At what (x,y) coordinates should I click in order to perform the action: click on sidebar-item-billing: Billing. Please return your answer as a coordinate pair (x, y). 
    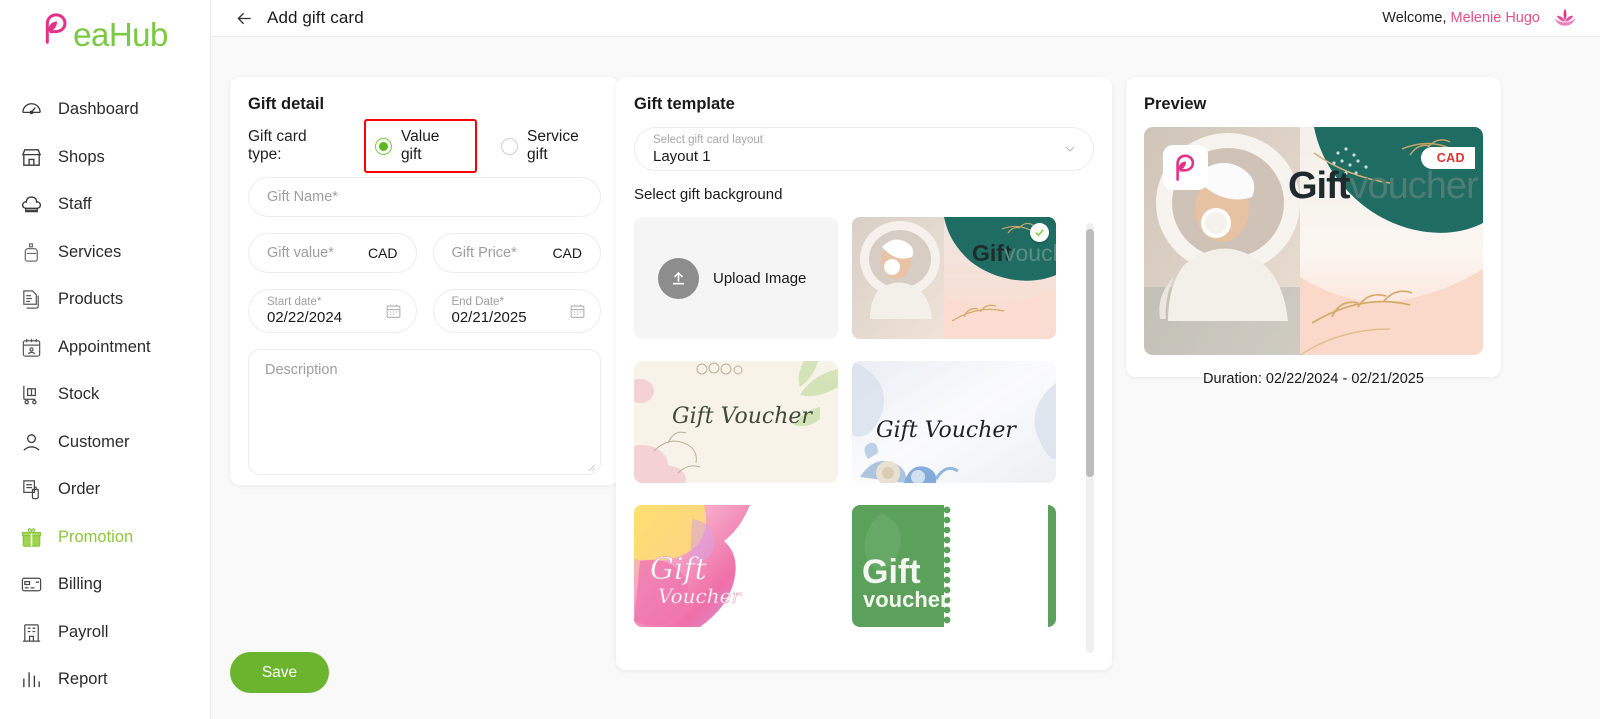
    Looking at the image, I should click on (105, 585).